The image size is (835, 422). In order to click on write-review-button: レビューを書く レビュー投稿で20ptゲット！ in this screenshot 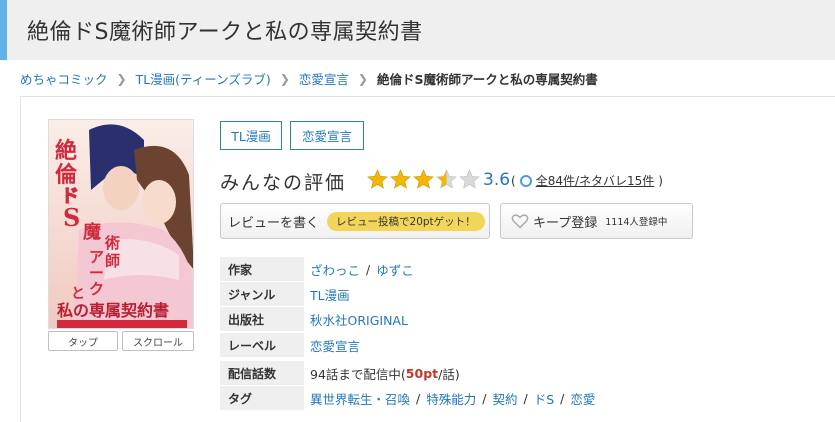, I will do `click(355, 221)`.